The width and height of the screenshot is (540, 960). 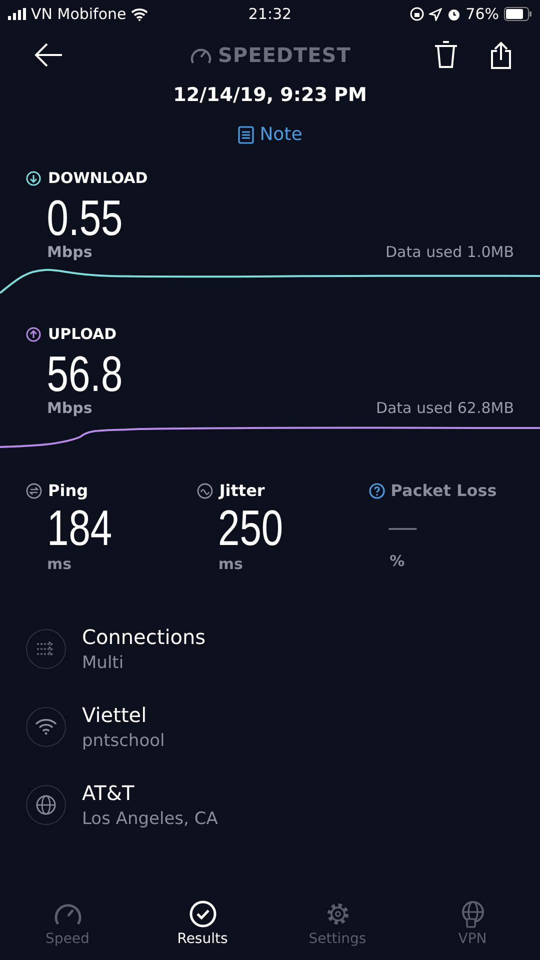 What do you see at coordinates (482, 14) in the screenshot?
I see `battery-percent: 76%` at bounding box center [482, 14].